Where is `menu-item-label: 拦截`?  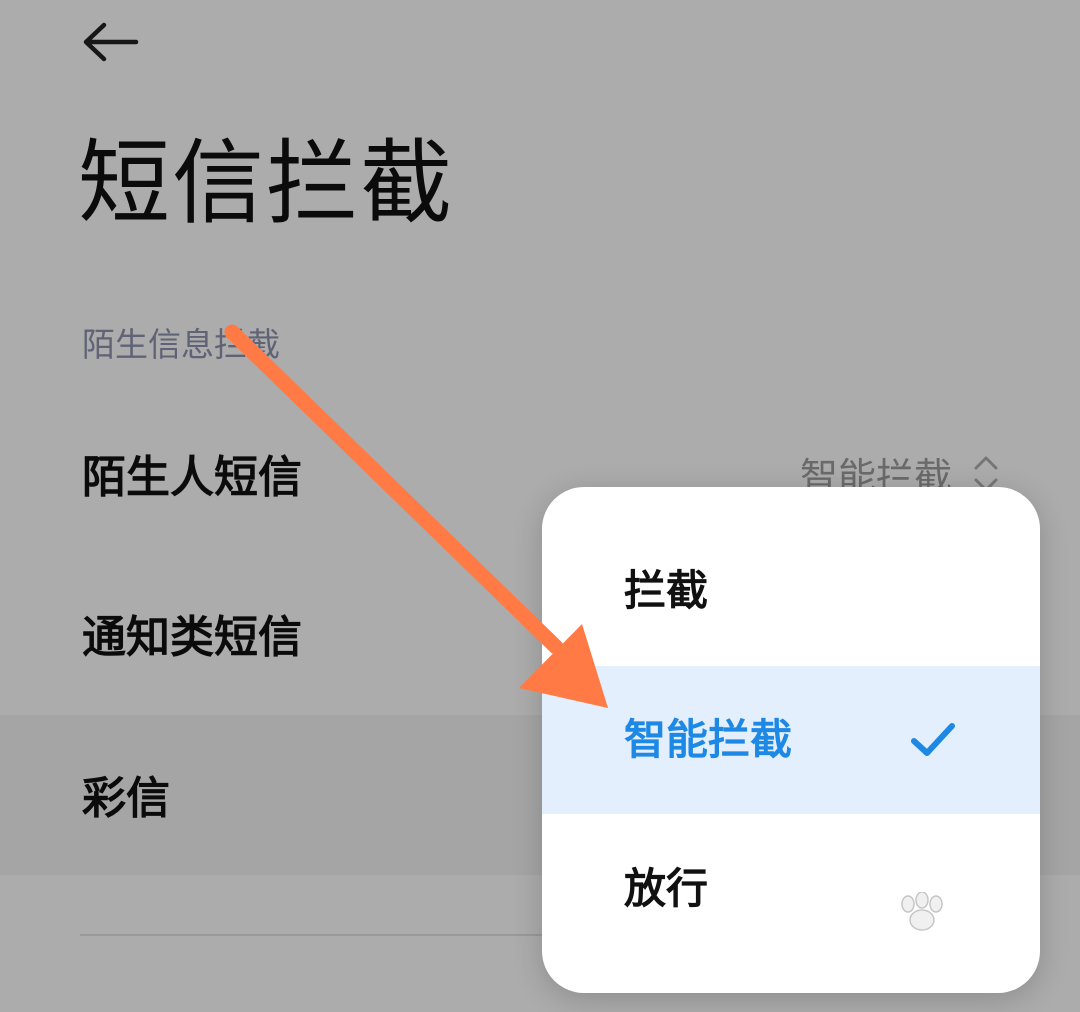
menu-item-label: 拦截 is located at coordinates (666, 590).